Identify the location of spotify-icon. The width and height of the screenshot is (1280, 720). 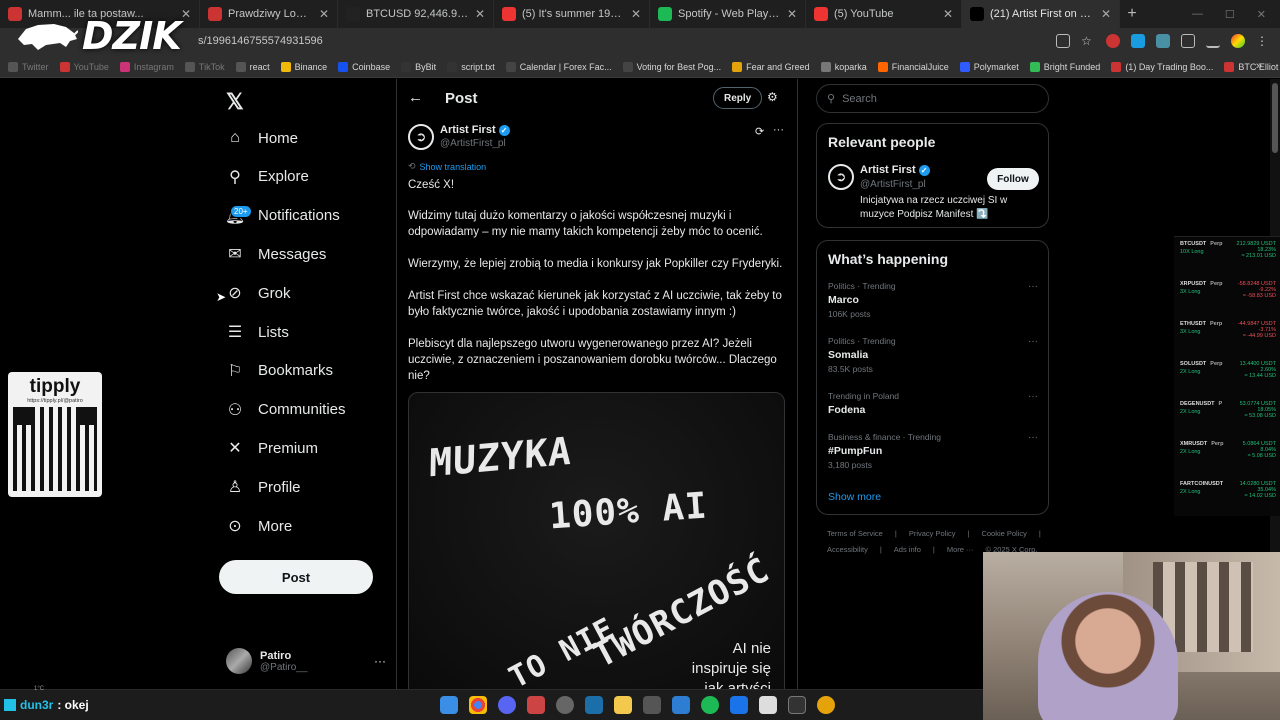
(710, 705).